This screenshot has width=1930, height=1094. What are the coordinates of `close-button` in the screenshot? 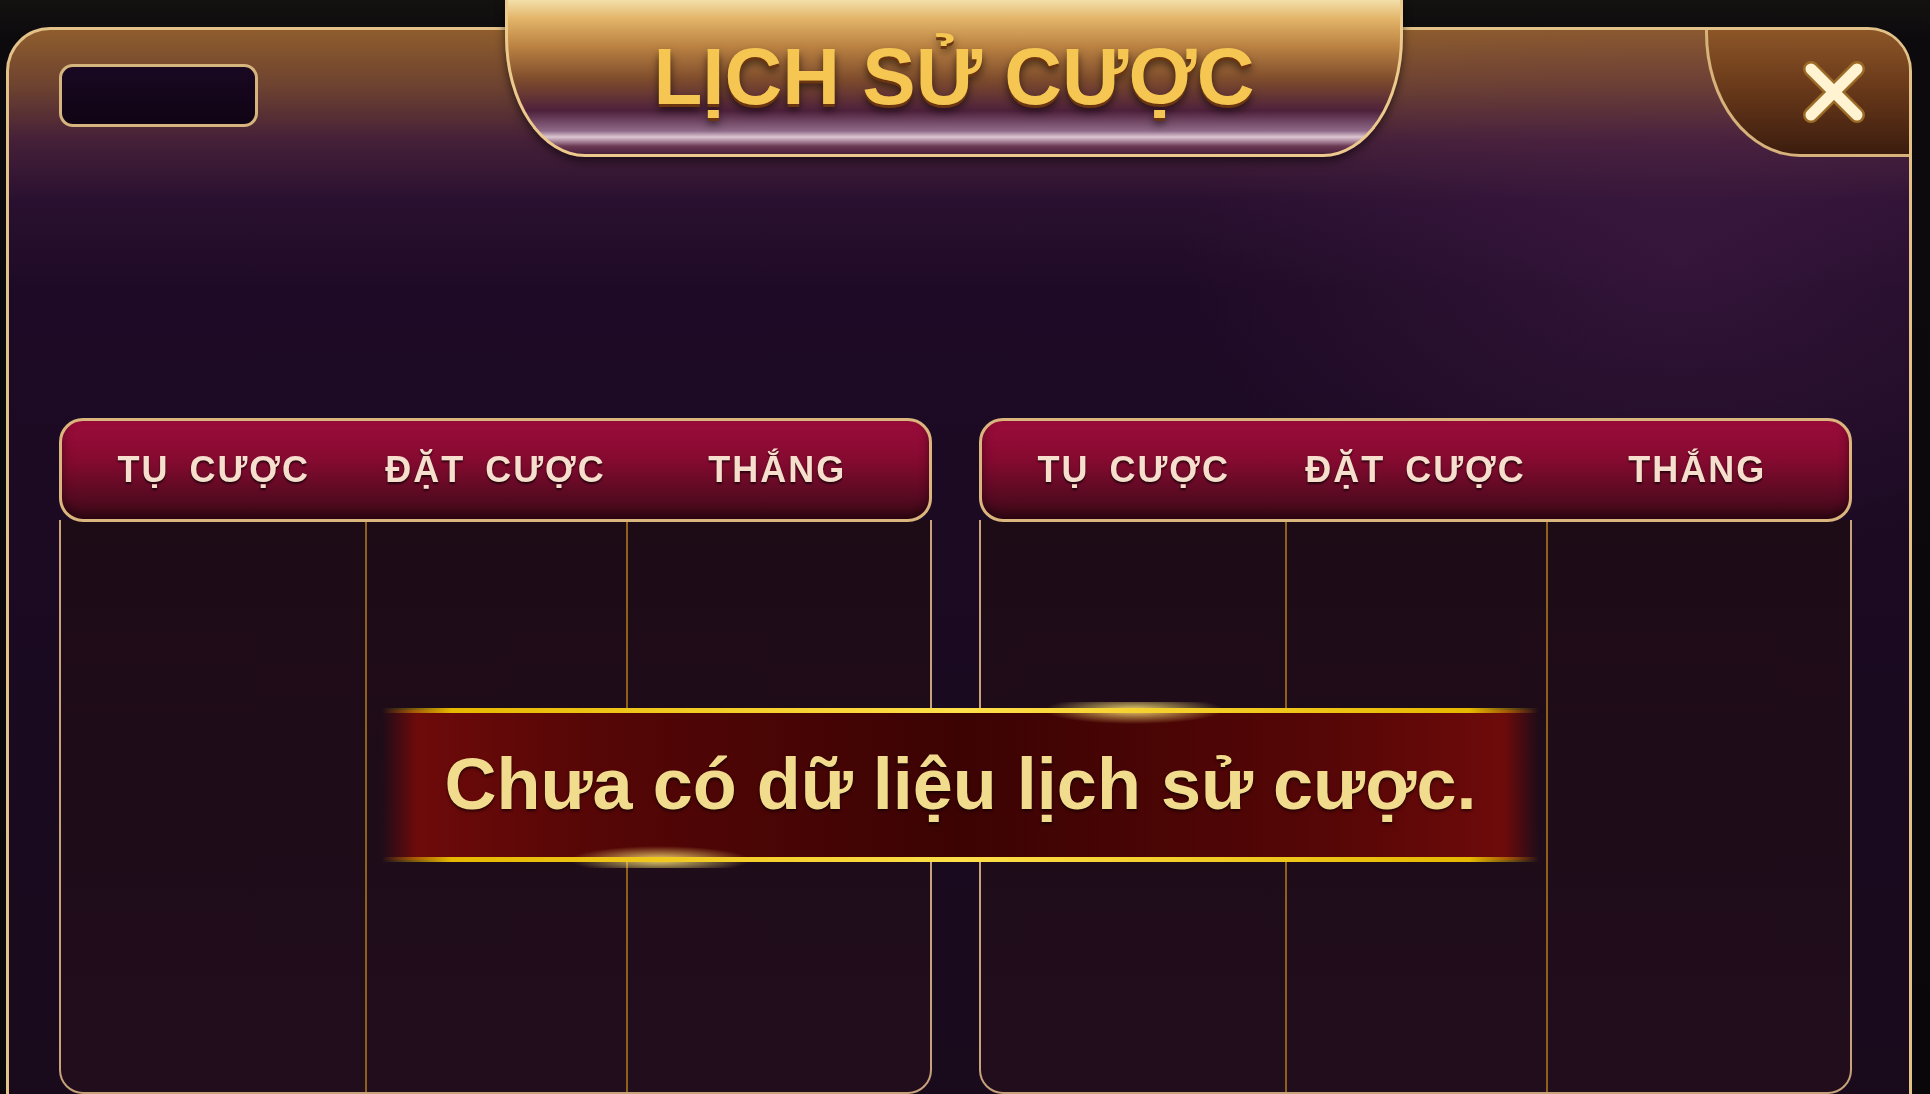 It's located at (1807, 93).